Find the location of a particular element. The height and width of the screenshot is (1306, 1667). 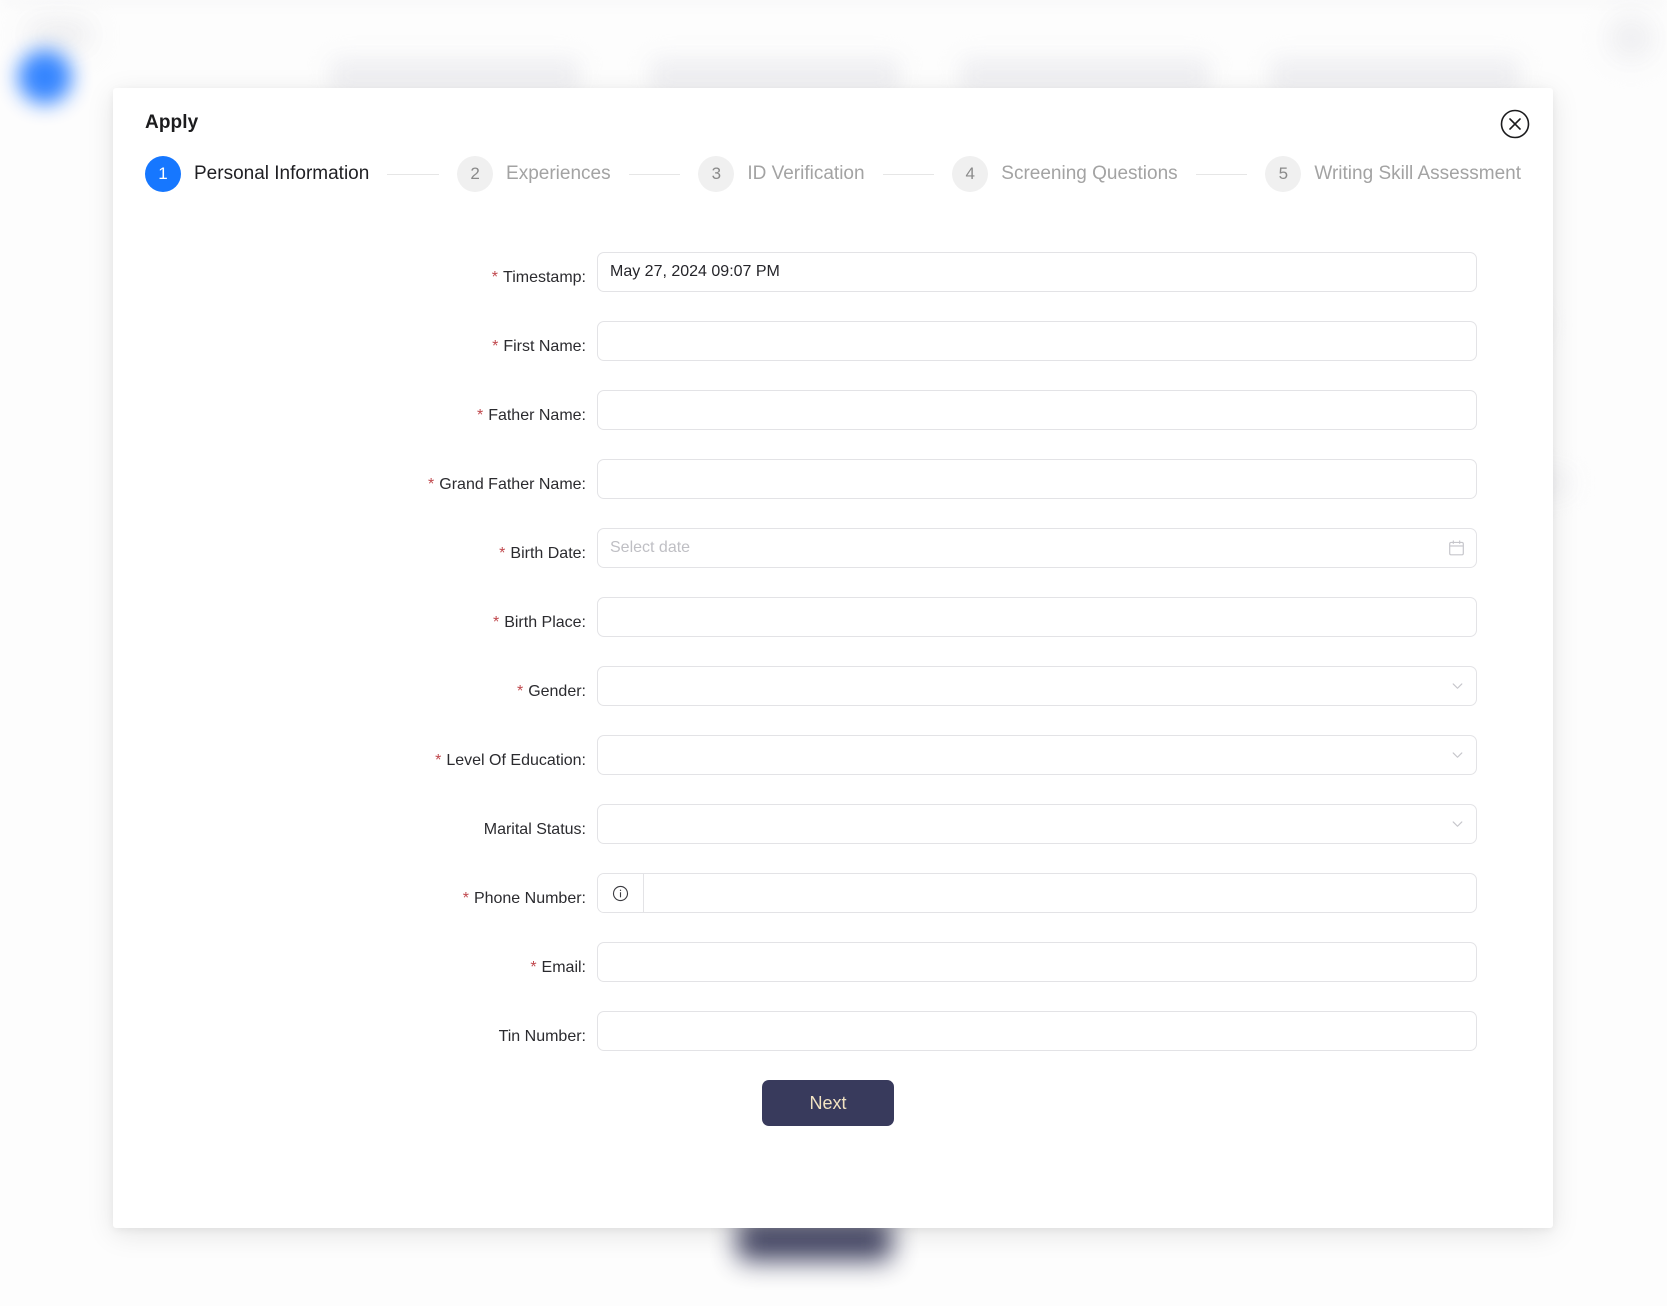

step-number: 2 is located at coordinates (475, 174).